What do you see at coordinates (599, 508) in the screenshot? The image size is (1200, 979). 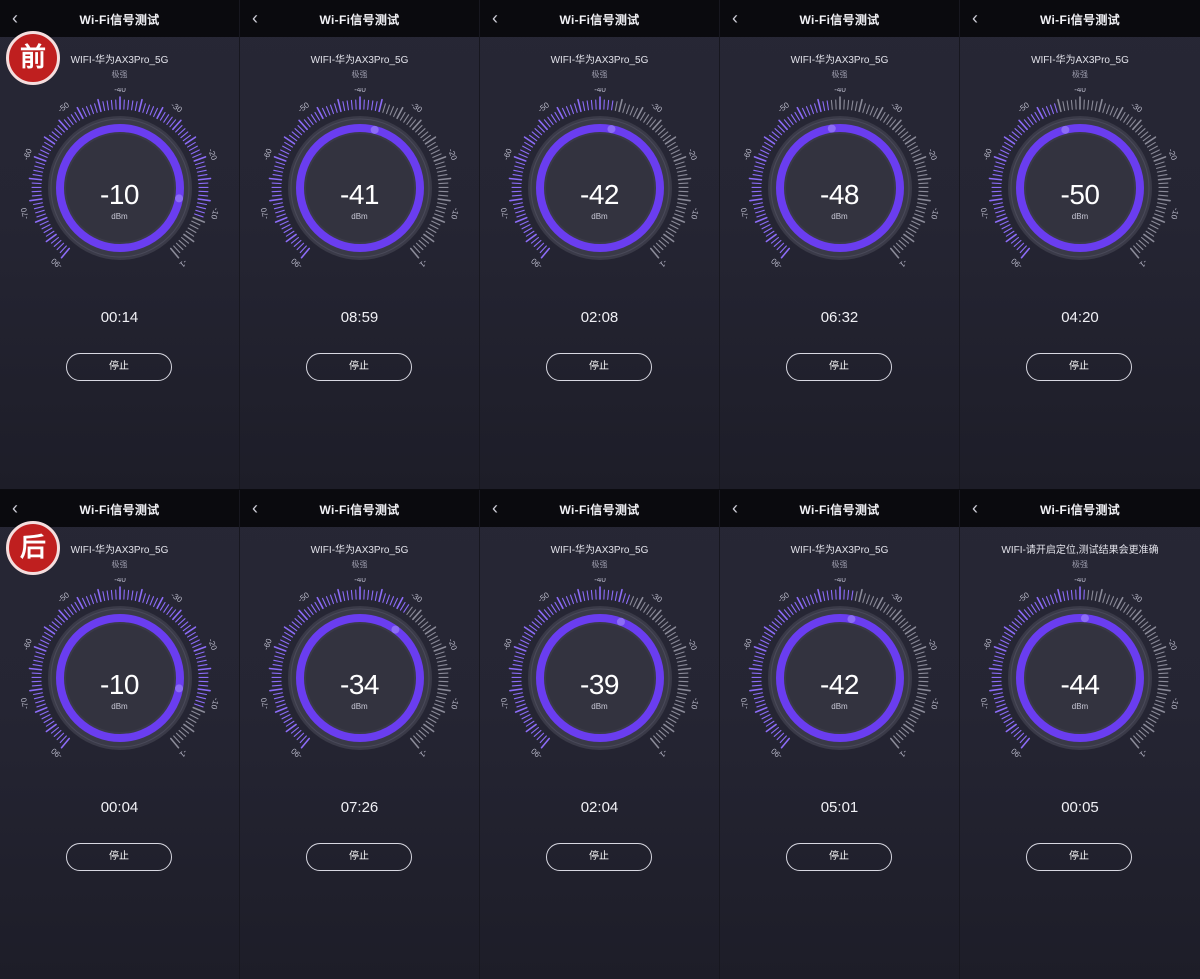 I see `title-bar: ‹ Wi-Fi信号测试` at bounding box center [599, 508].